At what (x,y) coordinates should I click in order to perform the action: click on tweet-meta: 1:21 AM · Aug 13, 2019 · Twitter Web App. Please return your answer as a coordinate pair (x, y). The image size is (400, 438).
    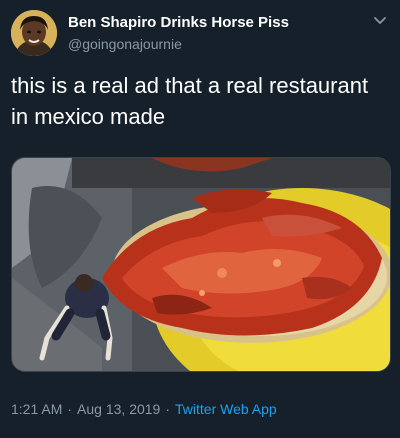
    Looking at the image, I should click on (144, 409).